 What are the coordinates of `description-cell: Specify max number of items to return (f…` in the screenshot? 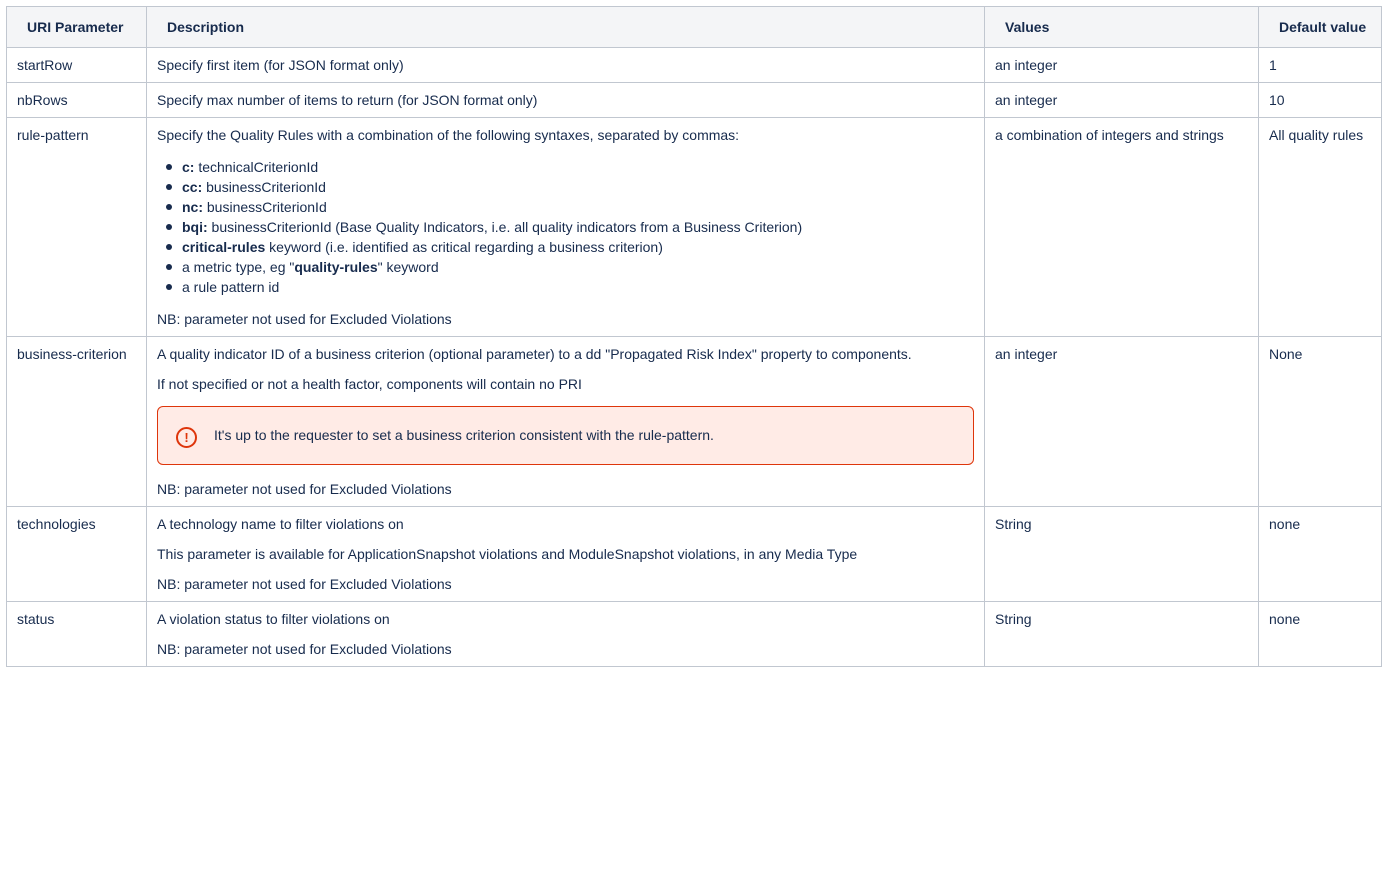 It's located at (565, 100).